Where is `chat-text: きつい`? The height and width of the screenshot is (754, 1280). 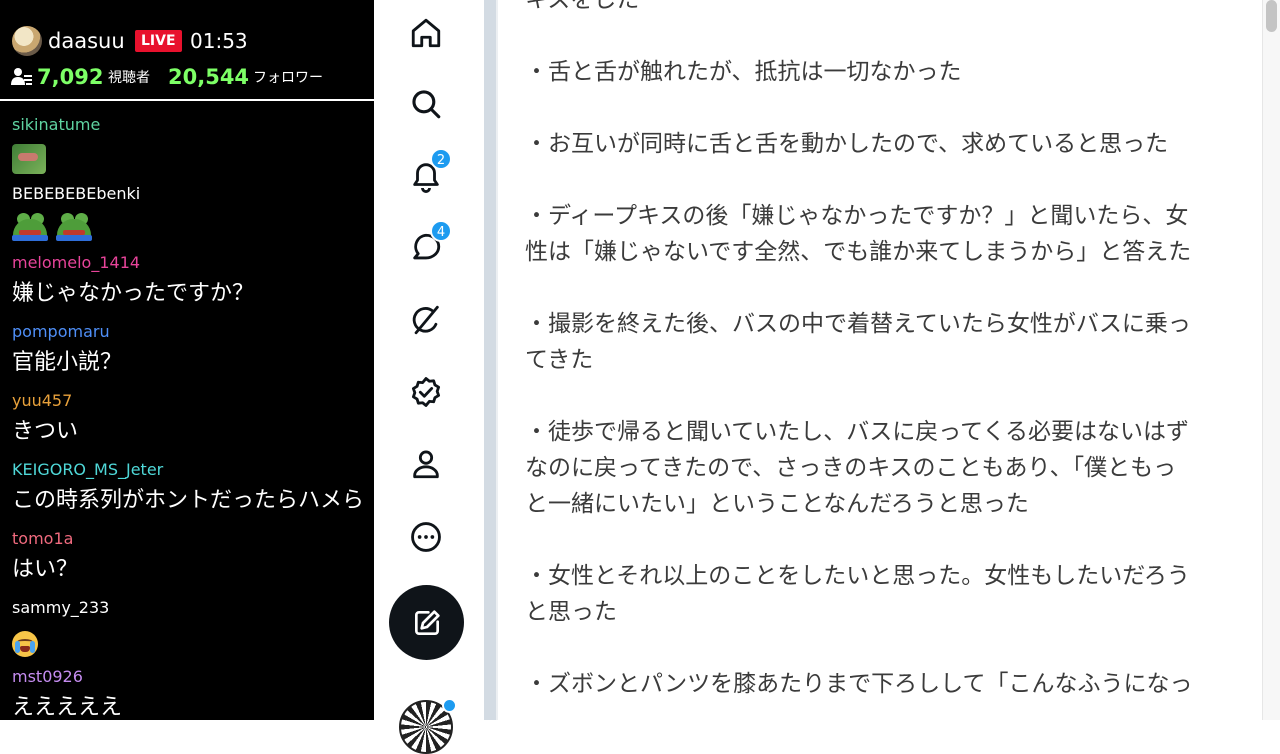
chat-text: きつい is located at coordinates (45, 431).